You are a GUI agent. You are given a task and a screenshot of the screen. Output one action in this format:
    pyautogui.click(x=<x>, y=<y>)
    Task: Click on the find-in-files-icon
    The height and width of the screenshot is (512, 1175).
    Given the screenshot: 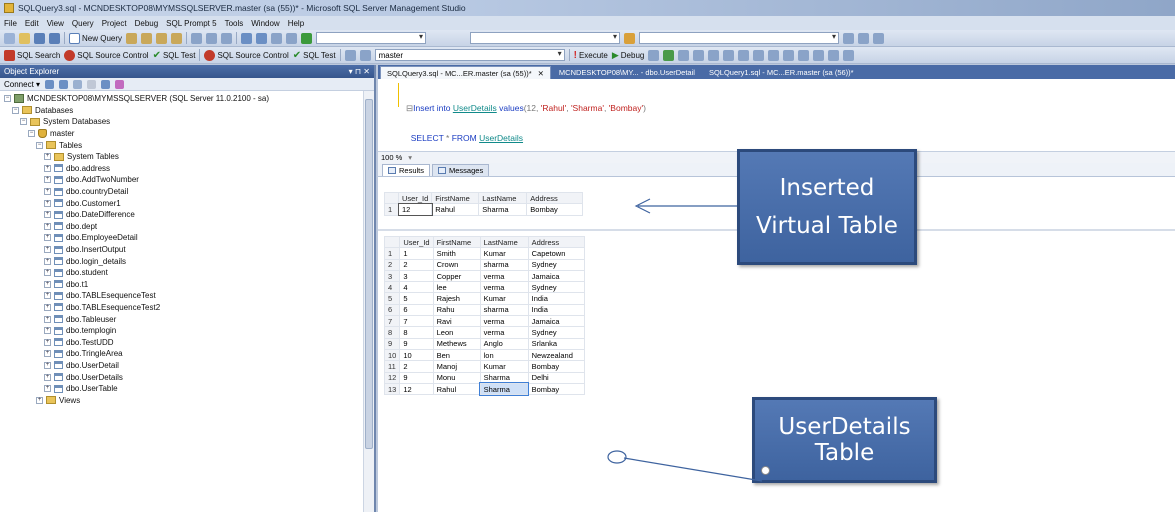 What is the action you would take?
    pyautogui.click(x=630, y=38)
    